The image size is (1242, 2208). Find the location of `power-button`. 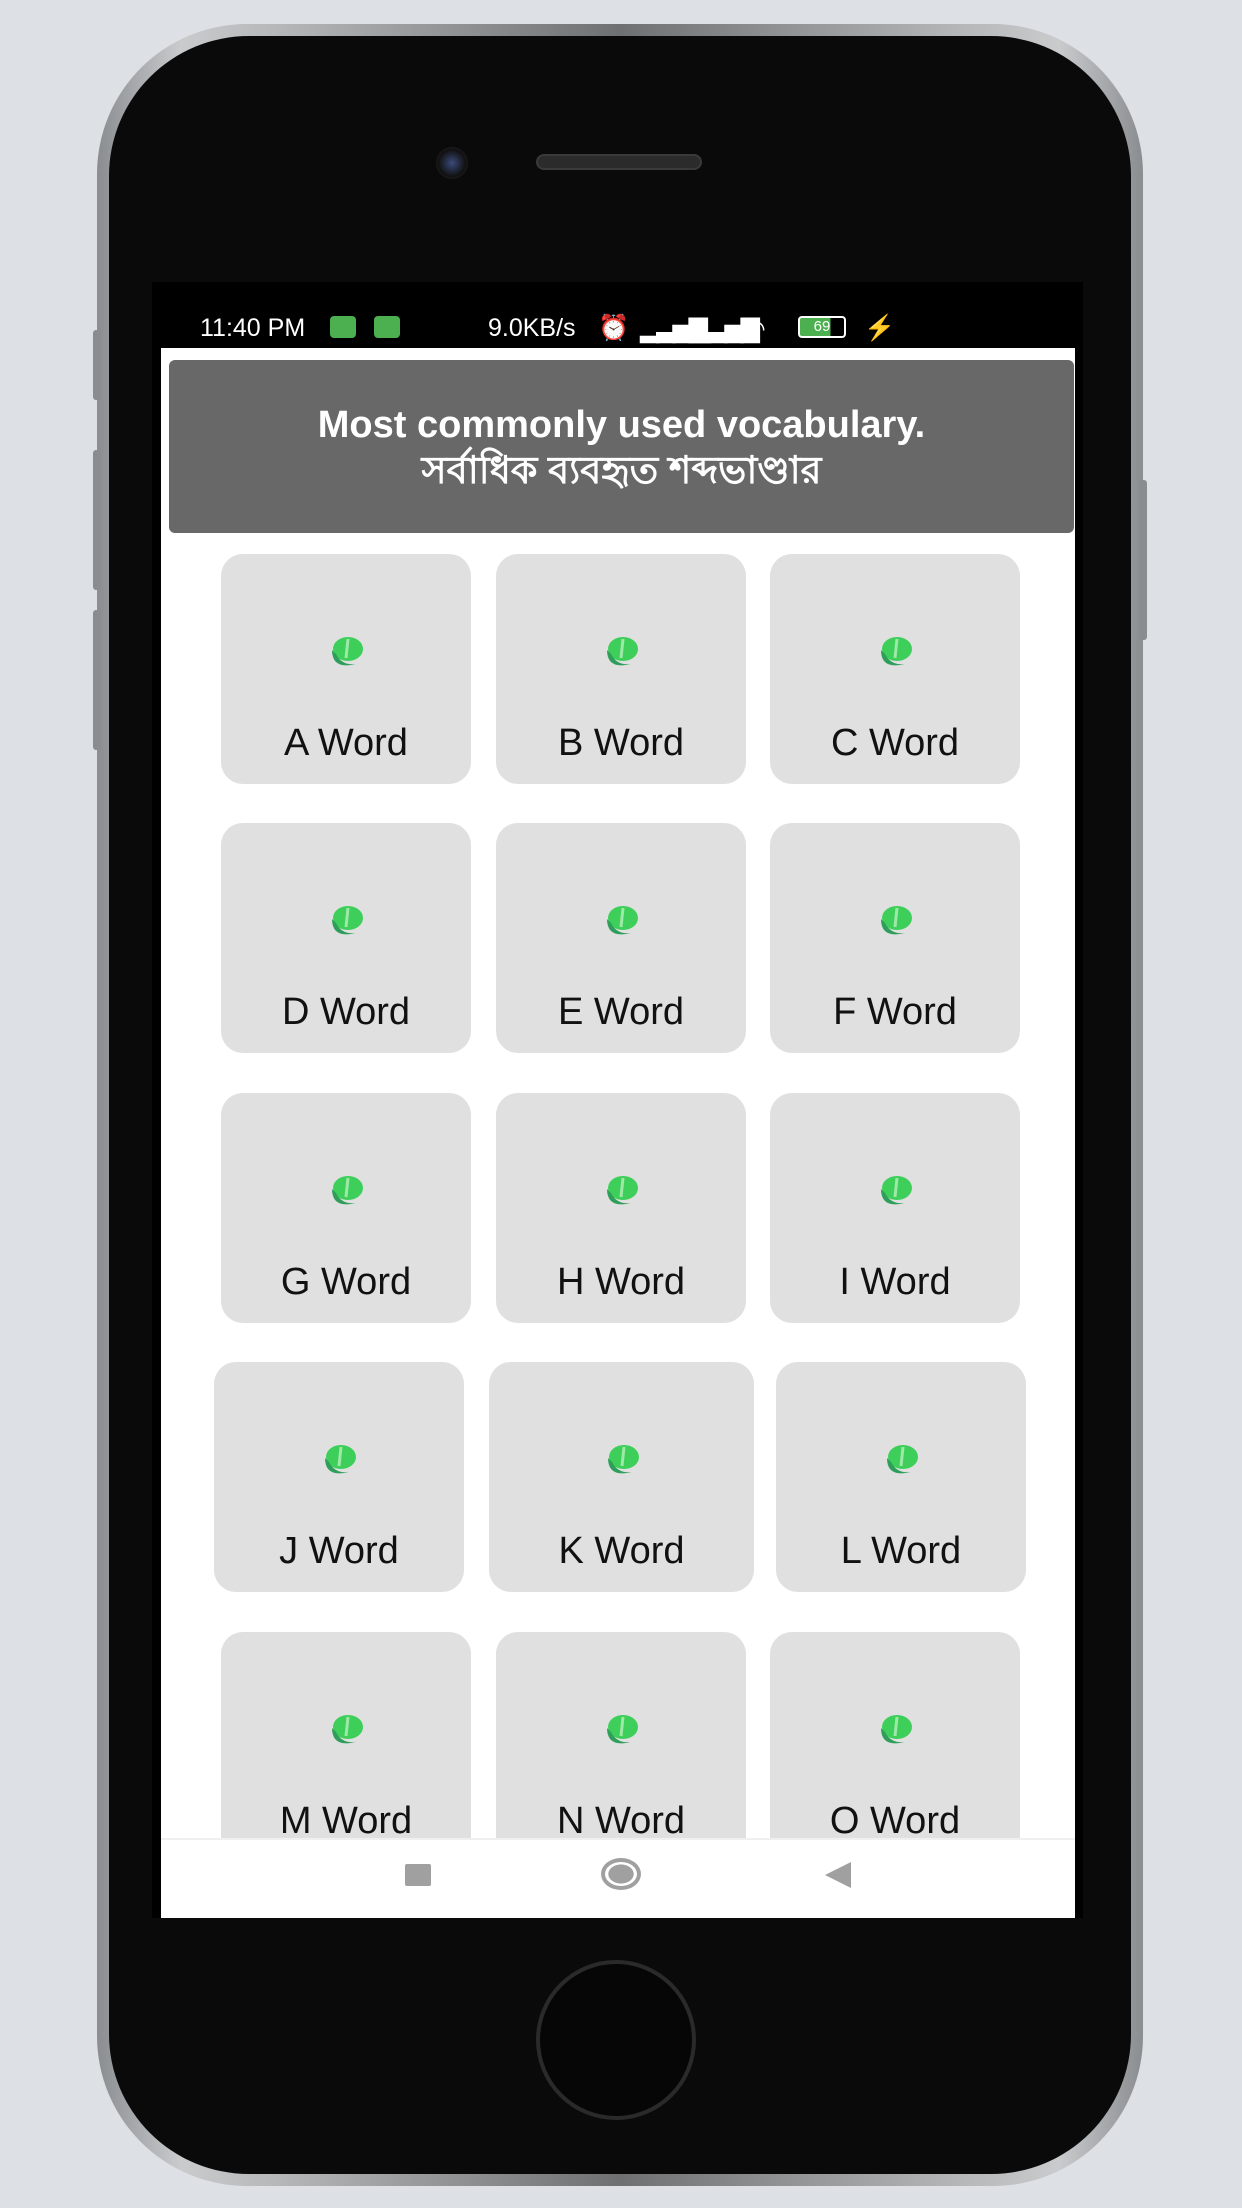

power-button is located at coordinates (1143, 560).